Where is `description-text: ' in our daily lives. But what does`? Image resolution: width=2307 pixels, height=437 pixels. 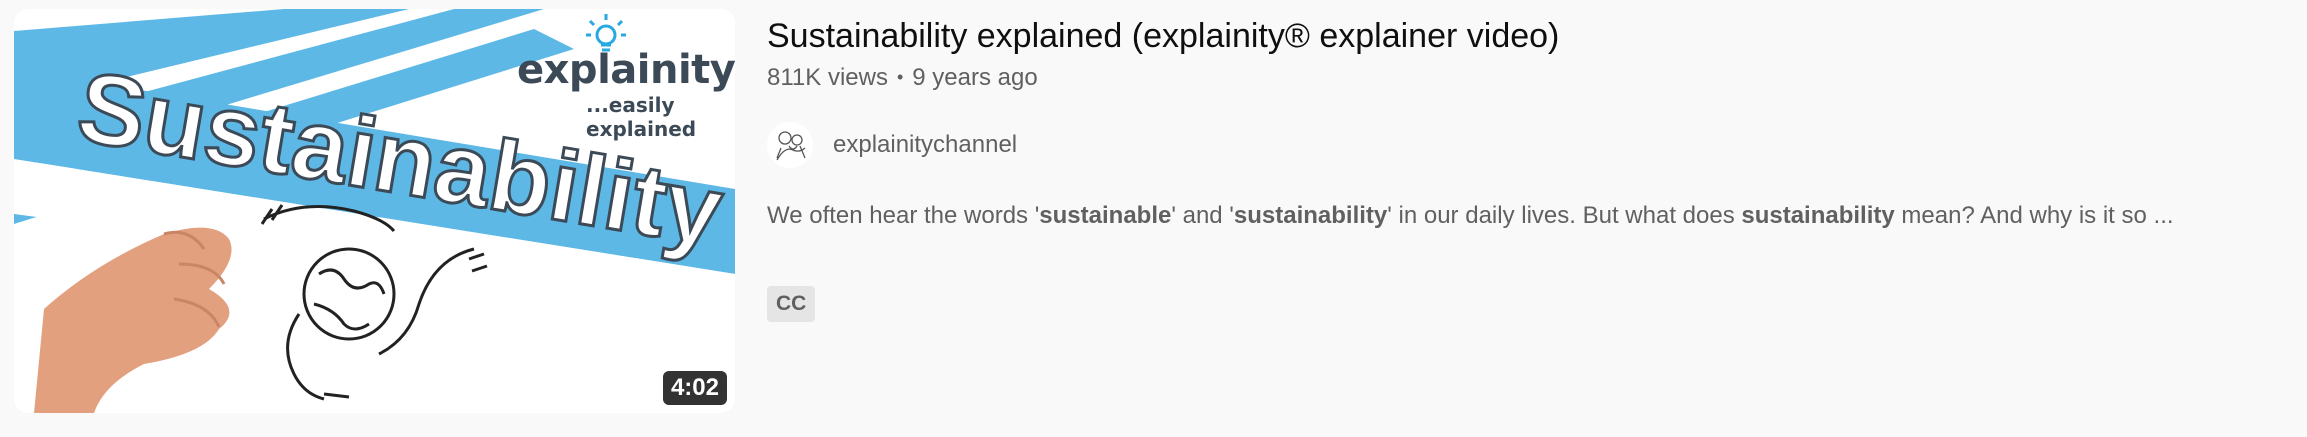 description-text: ' in our daily lives. But what does is located at coordinates (1564, 215).